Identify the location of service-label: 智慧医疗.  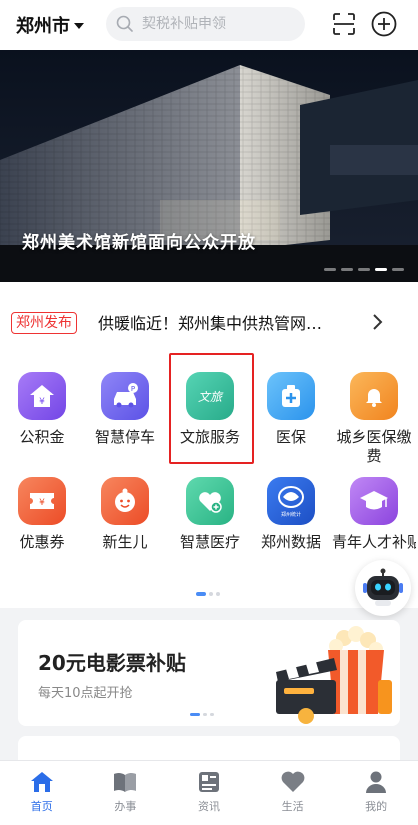
(209, 542).